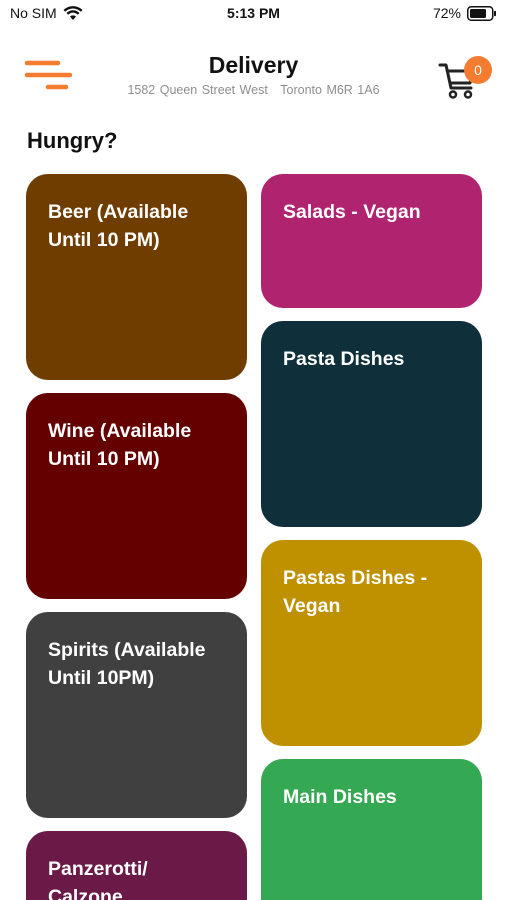 Image resolution: width=507 pixels, height=900 pixels. I want to click on shopping-cart-icon, so click(458, 84).